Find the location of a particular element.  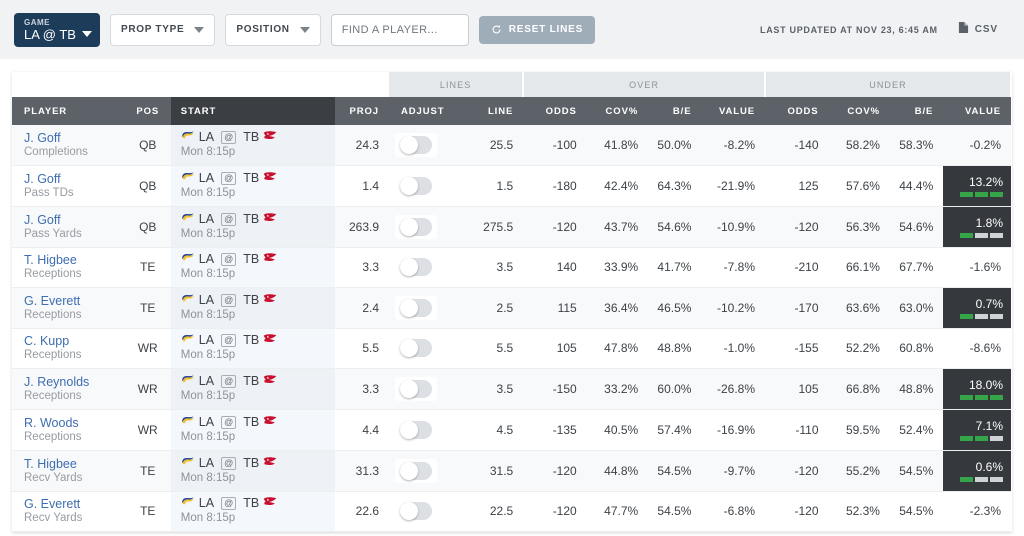

column-header-over-be: B/E is located at coordinates (675, 111).